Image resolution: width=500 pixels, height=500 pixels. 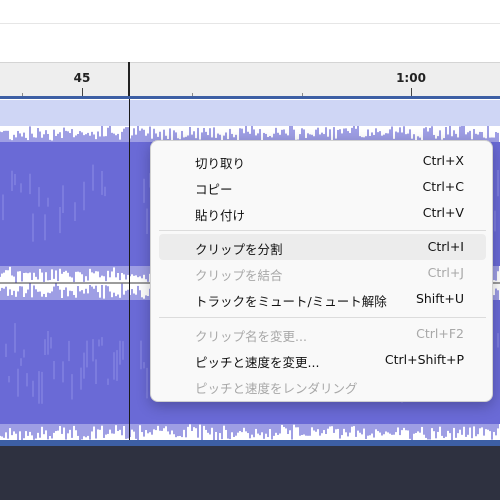 What do you see at coordinates (440, 333) in the screenshot?
I see `menu-item-shortcut: Ctrl+F2` at bounding box center [440, 333].